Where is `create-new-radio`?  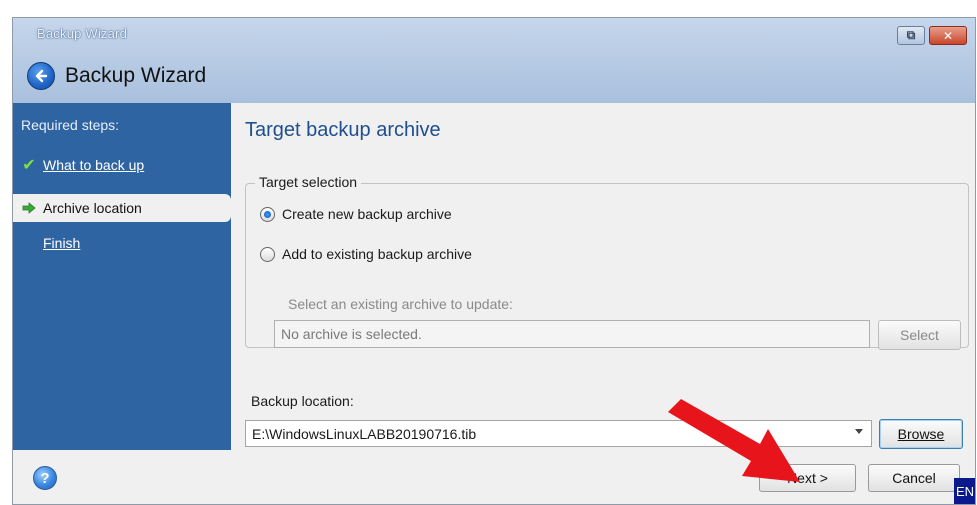
create-new-radio is located at coordinates (267, 214).